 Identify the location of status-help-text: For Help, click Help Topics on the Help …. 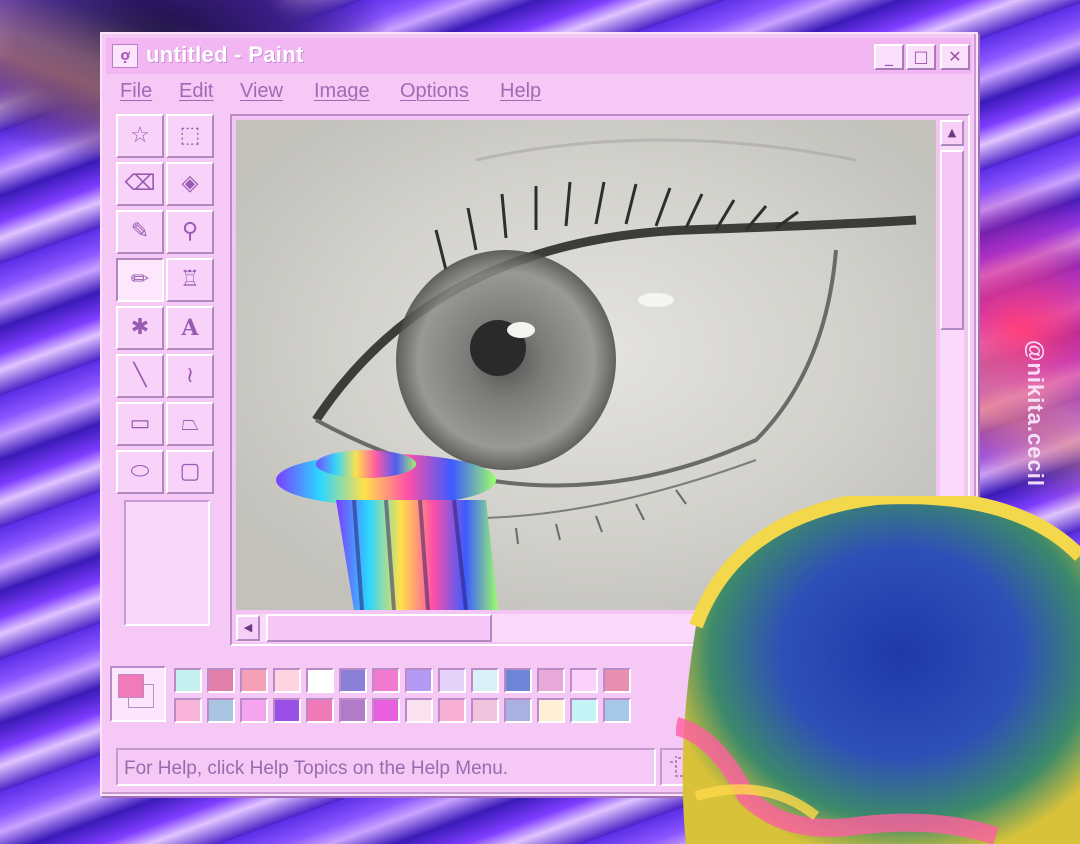
(316, 768).